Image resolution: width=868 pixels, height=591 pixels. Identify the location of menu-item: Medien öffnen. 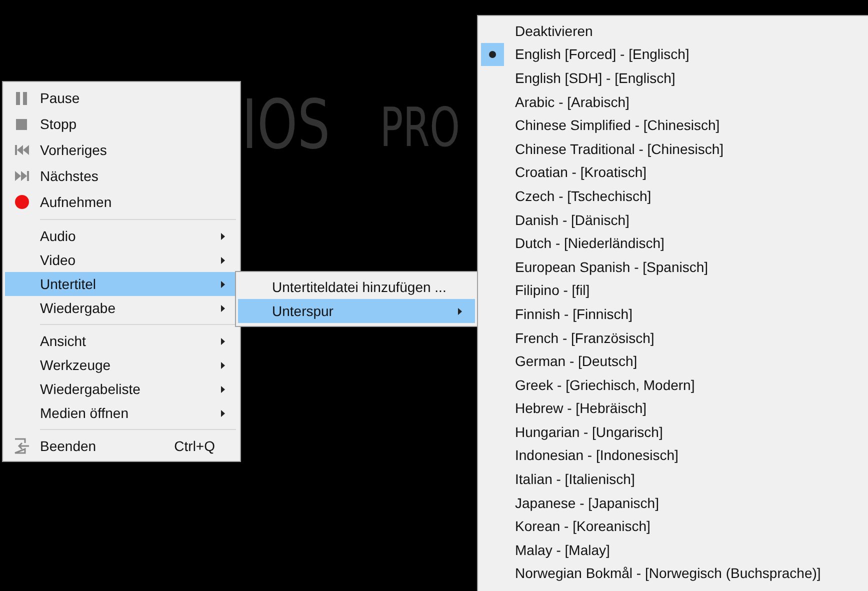
(121, 413).